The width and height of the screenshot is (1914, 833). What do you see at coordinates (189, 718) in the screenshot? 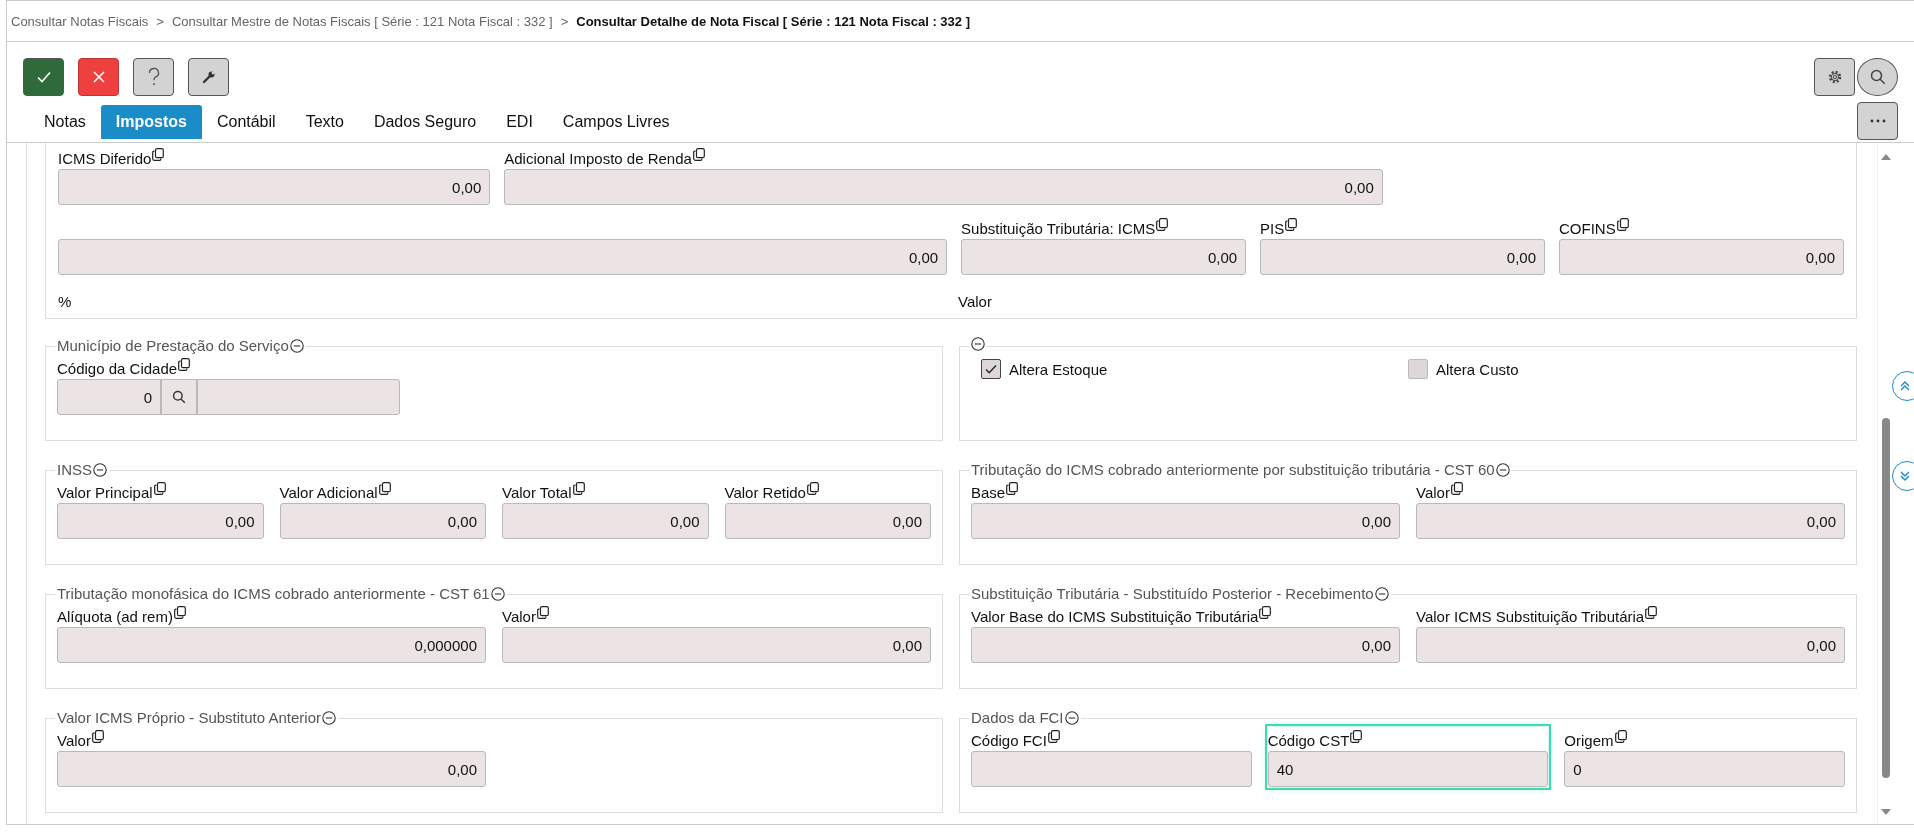
I see `fieldset-title: Valor ICMS Próprio - Substituto Anterior` at bounding box center [189, 718].